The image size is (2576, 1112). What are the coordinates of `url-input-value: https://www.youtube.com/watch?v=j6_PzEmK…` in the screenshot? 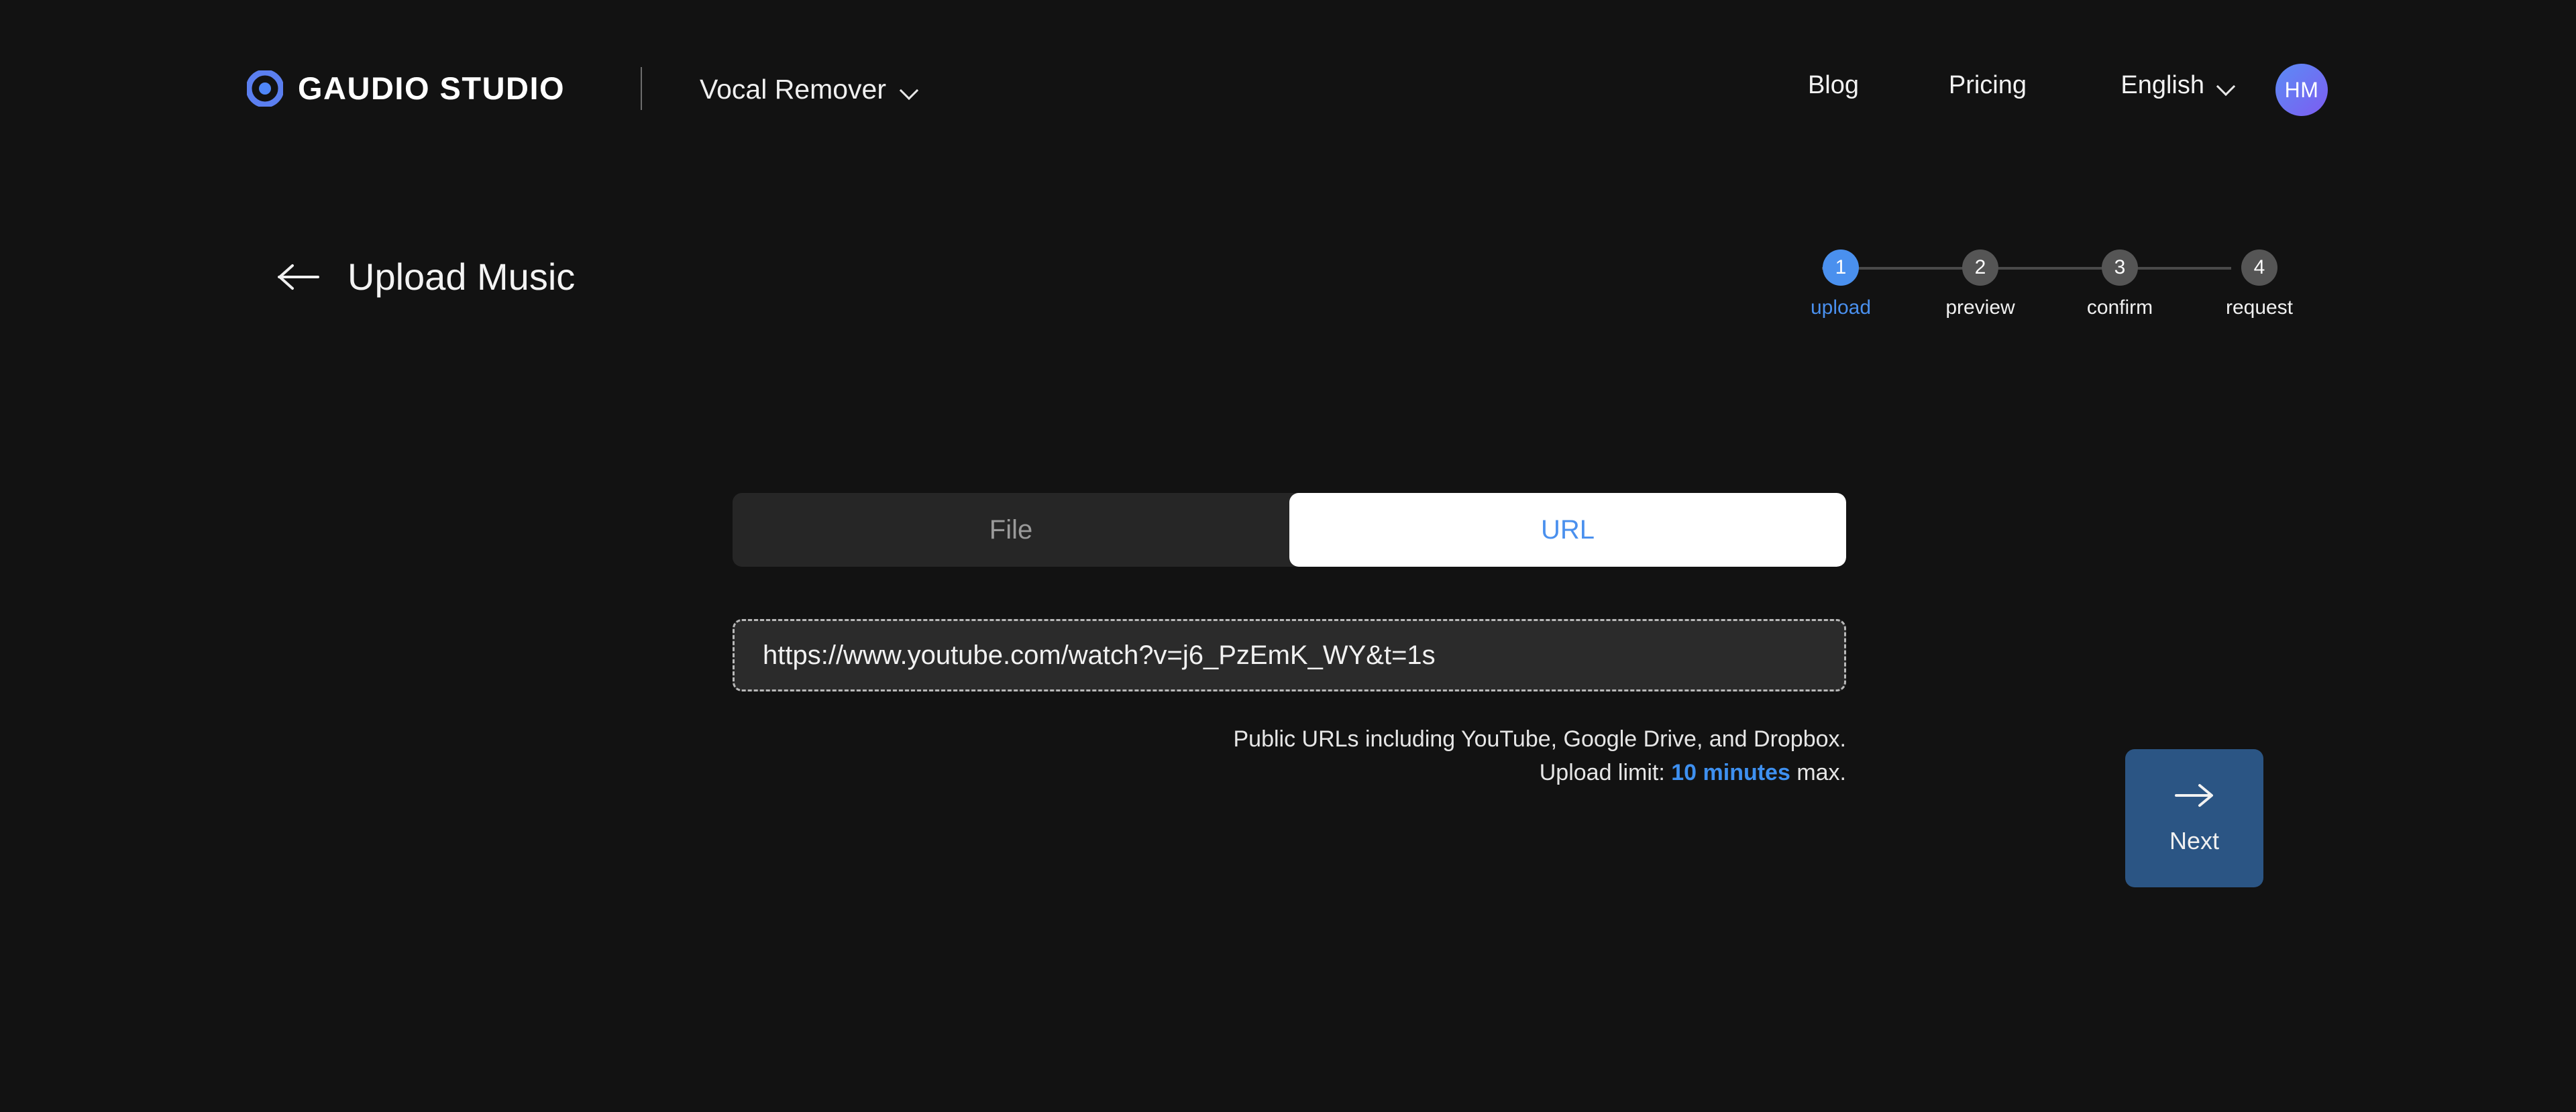 It's located at (1099, 655).